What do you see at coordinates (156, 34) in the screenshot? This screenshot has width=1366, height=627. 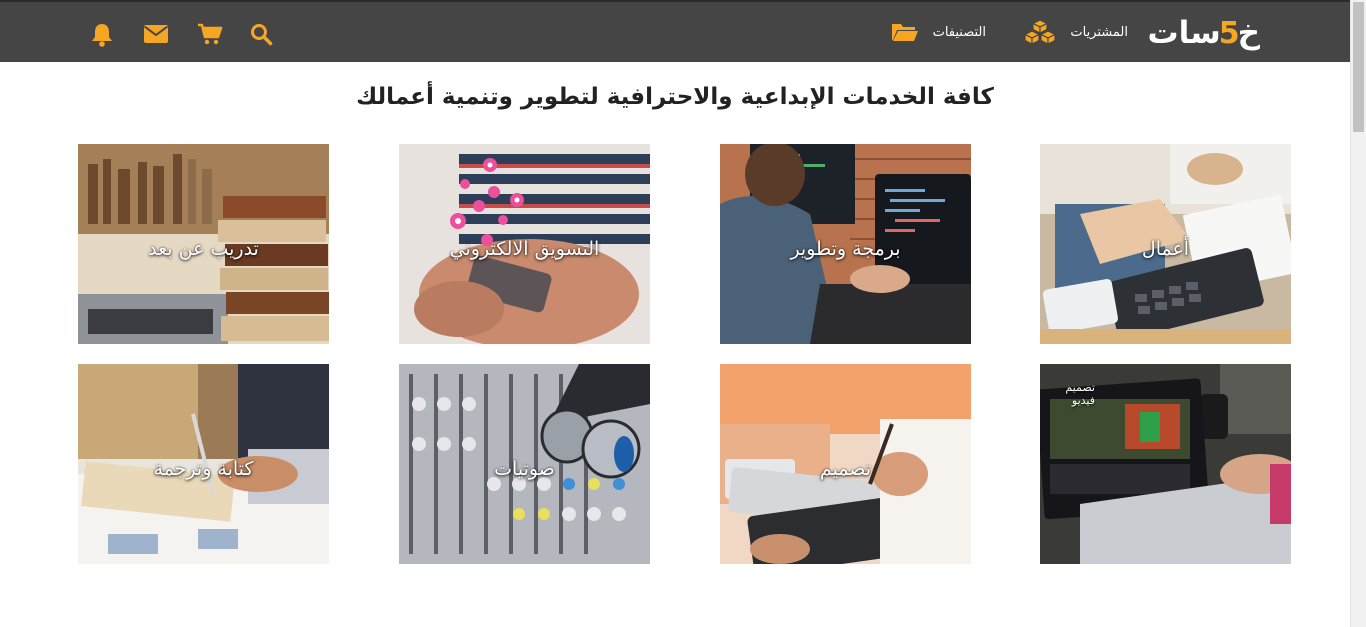 I see `envelope-icon` at bounding box center [156, 34].